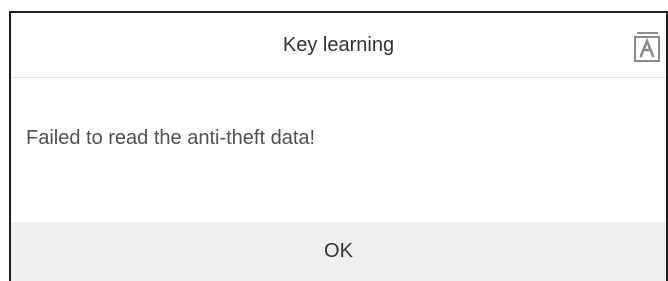 This screenshot has height=281, width=668. What do you see at coordinates (647, 47) in the screenshot?
I see `translate-icon` at bounding box center [647, 47].